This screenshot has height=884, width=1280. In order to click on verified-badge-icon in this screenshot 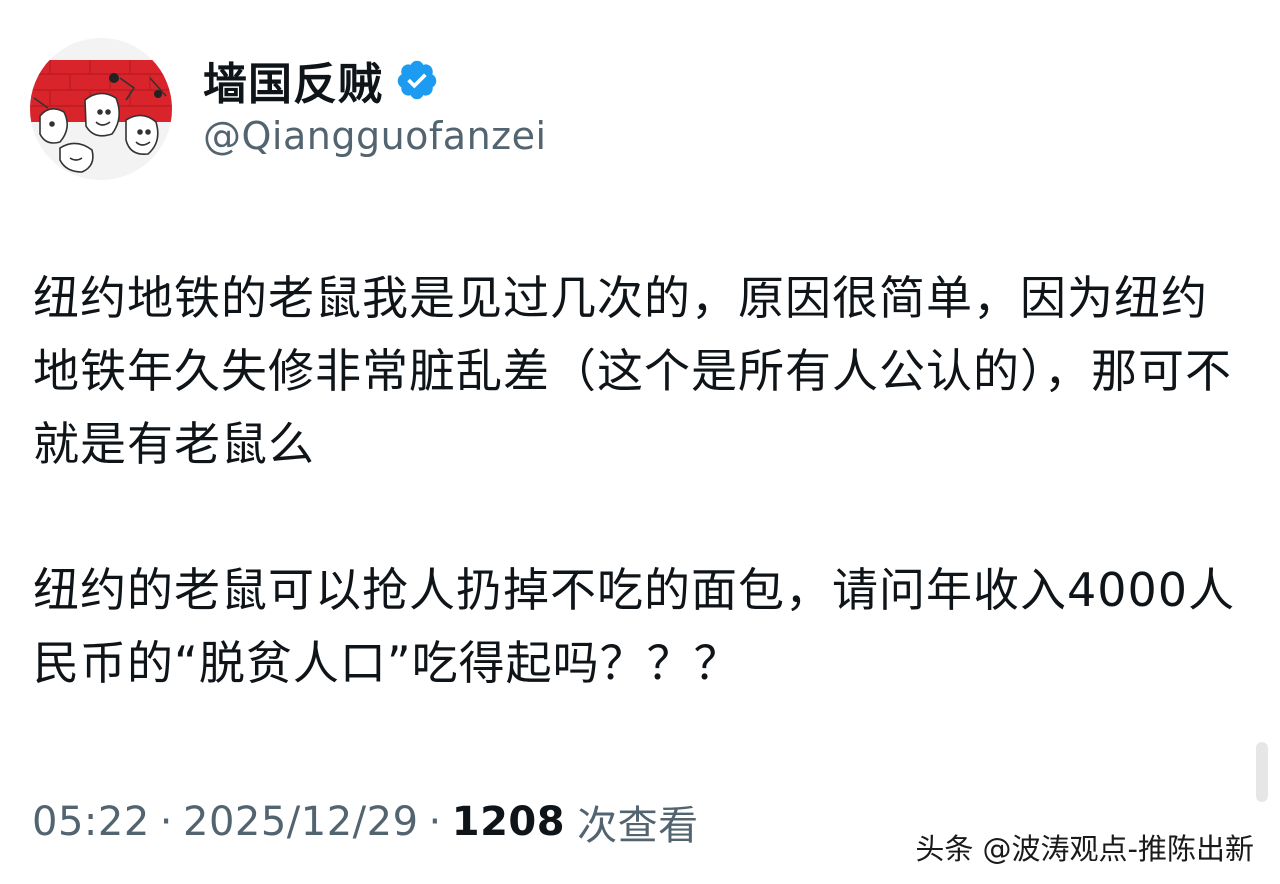, I will do `click(417, 80)`.